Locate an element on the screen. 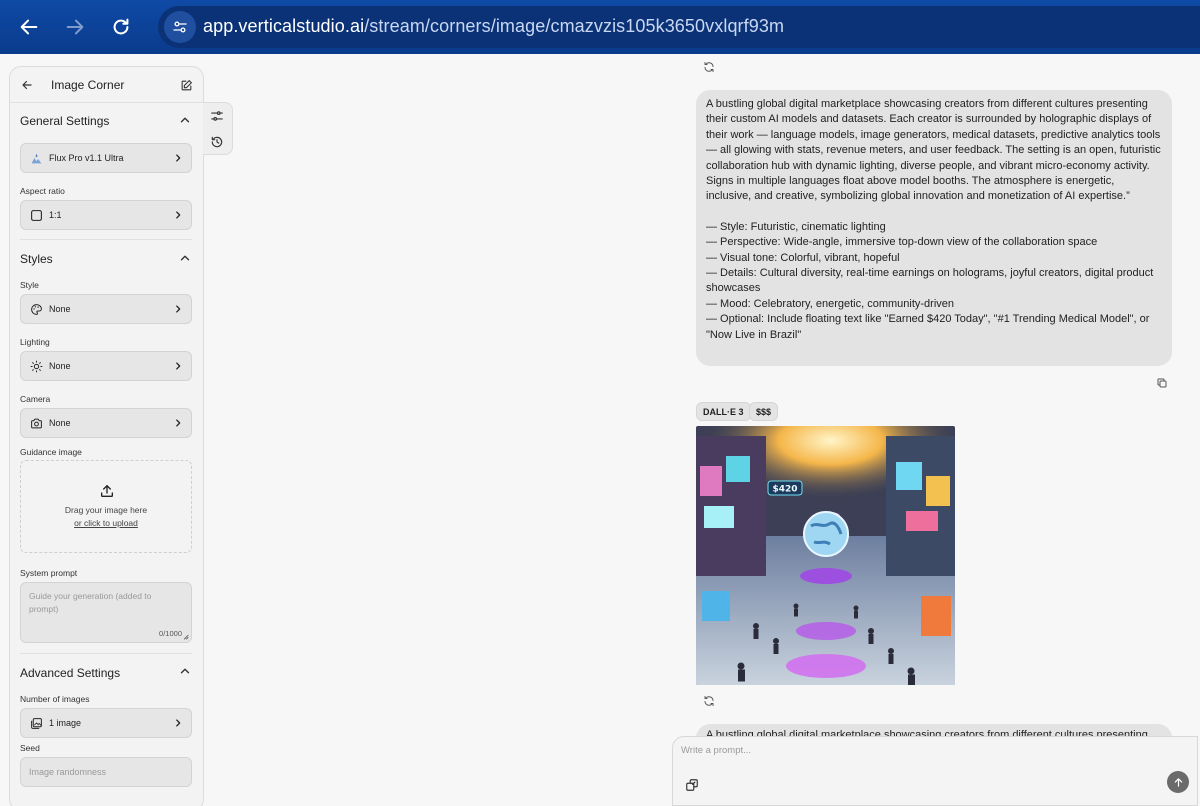 Image resolution: width=1200 pixels, height=806 pixels. aspect-ratio-select: 1:1 is located at coordinates (106, 215).